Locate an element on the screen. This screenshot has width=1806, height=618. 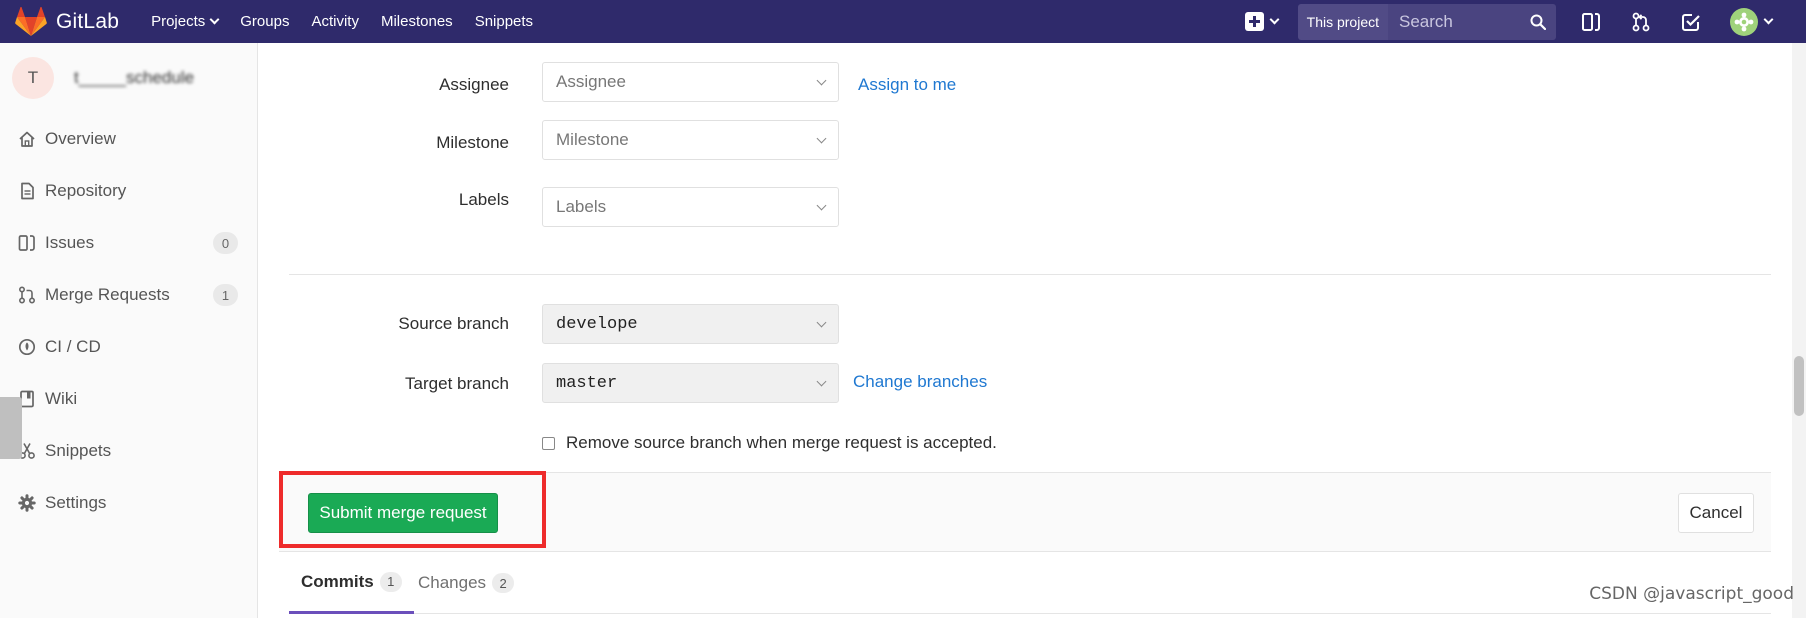
gear-icon is located at coordinates (27, 503).